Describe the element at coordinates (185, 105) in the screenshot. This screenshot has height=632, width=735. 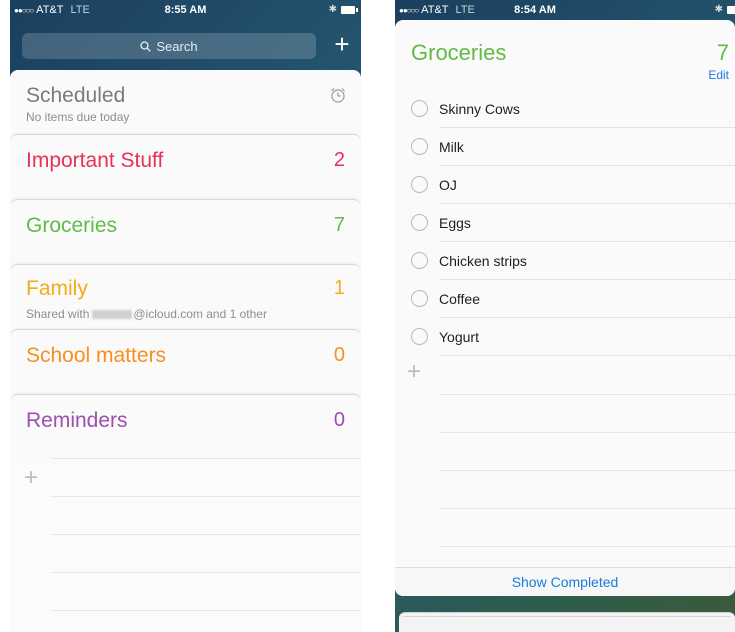
I see `scheduled-card: Scheduled No items due today` at that location.